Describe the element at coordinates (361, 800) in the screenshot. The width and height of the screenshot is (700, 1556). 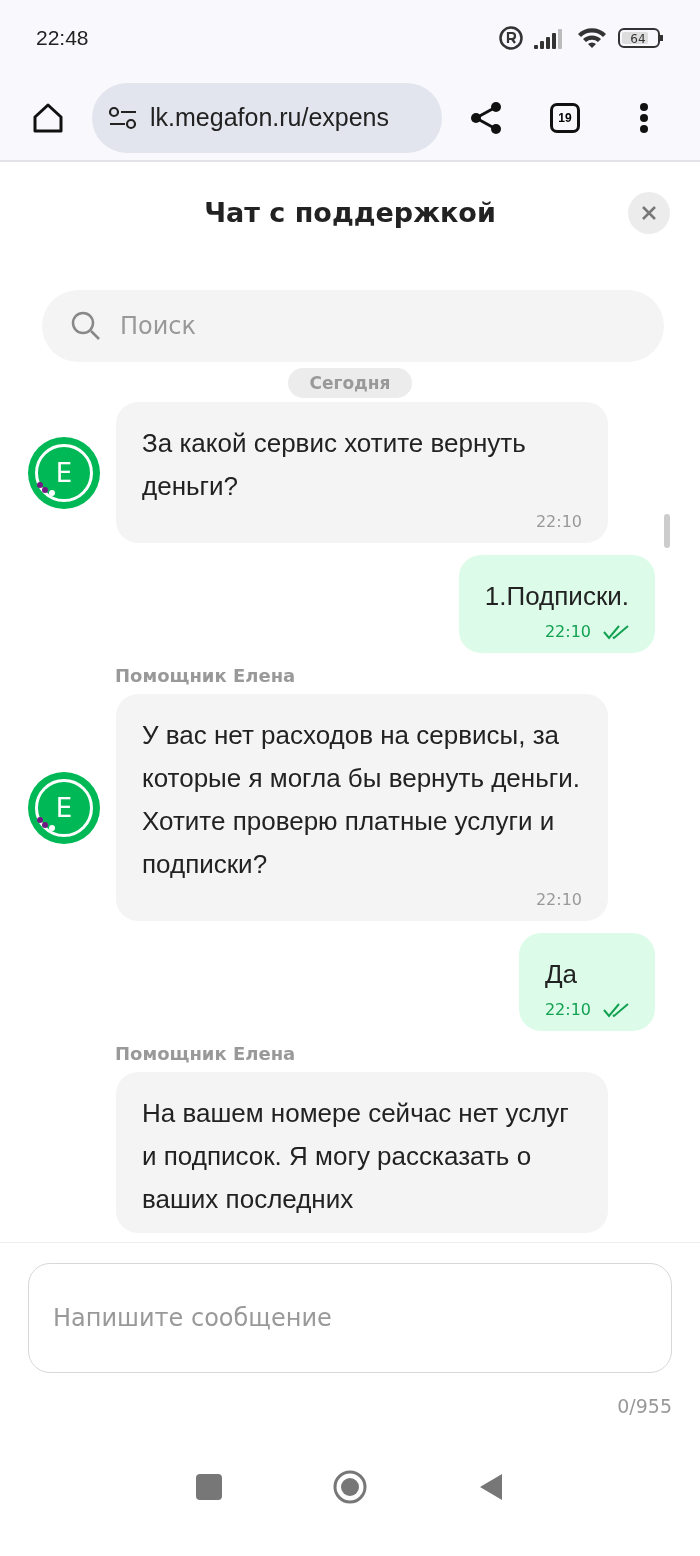
I see `message-text: У вас нет расходов на сервисы, за которые я могла бы вернуть деньги. Хотите проверю платные услуги и подписки?` at that location.